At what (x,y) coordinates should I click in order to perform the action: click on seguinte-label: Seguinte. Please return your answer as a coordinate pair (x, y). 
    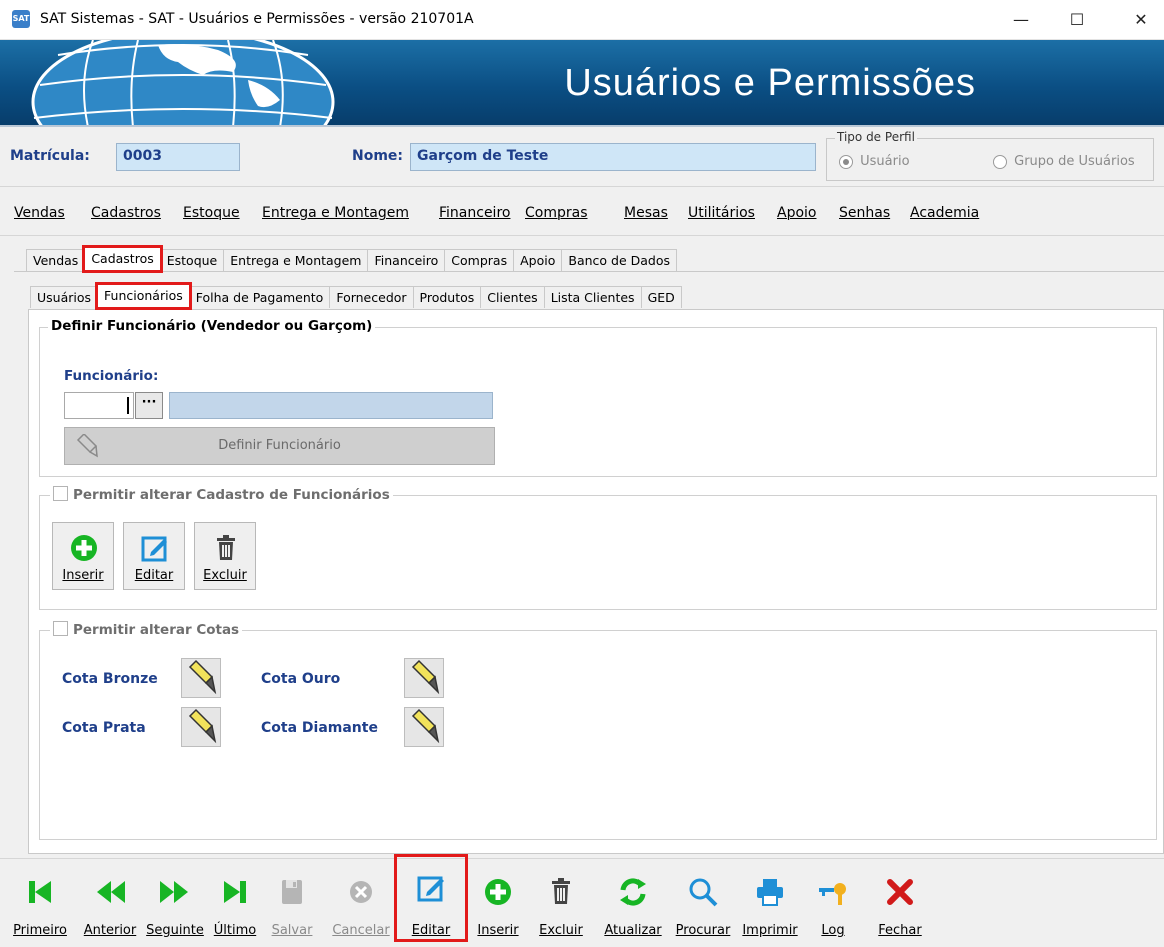
    Looking at the image, I should click on (175, 930).